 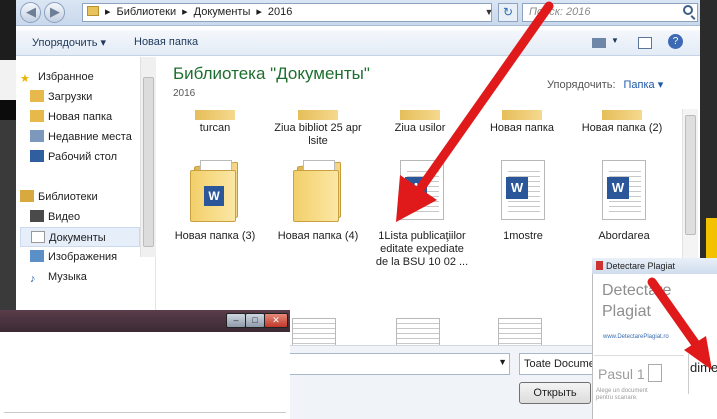 What do you see at coordinates (679, 323) in the screenshot?
I see `arrow-to-plagiat` at bounding box center [679, 323].